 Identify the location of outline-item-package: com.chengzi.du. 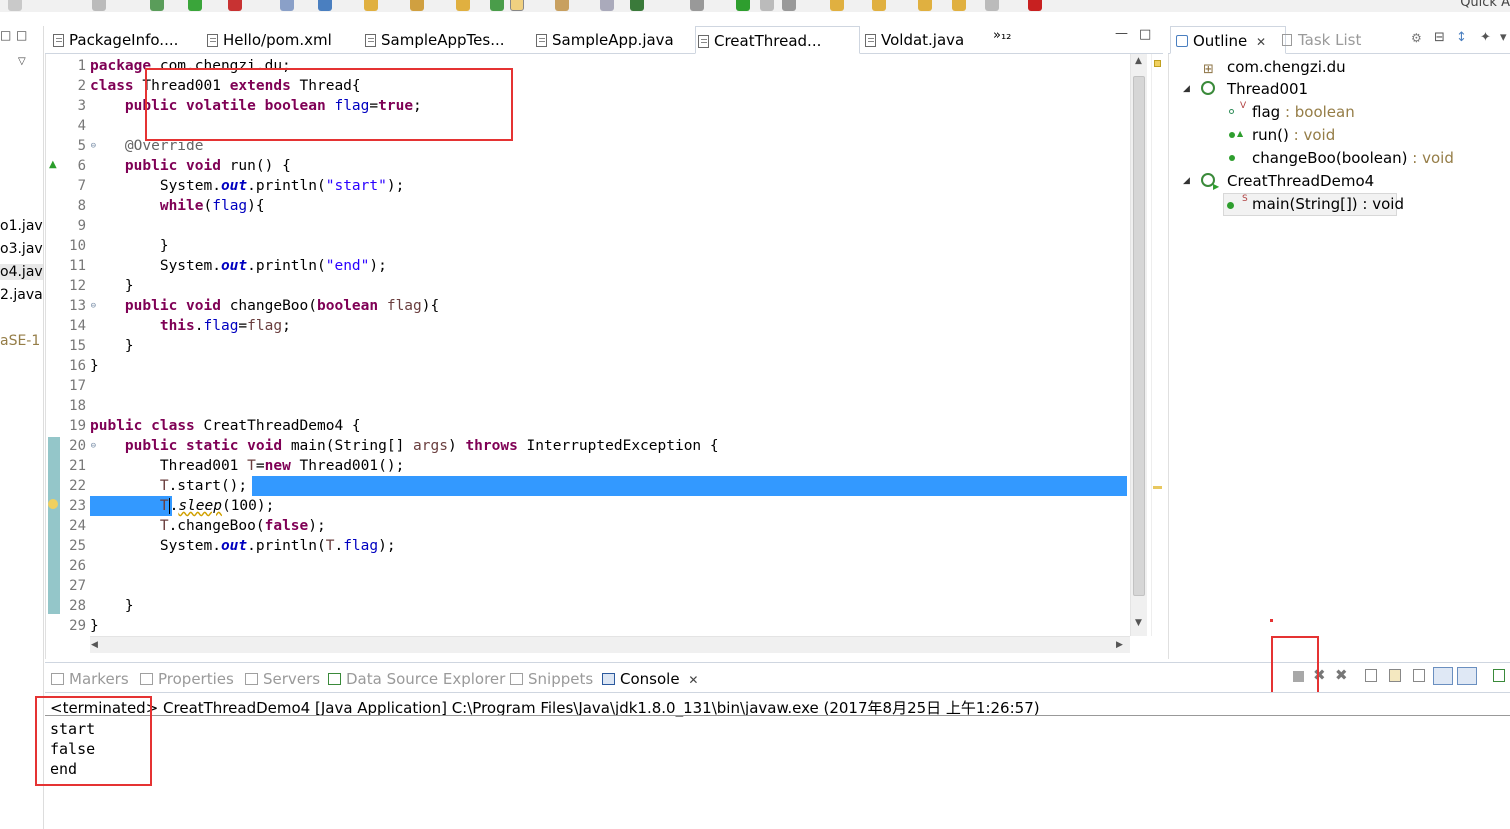
(1286, 67).